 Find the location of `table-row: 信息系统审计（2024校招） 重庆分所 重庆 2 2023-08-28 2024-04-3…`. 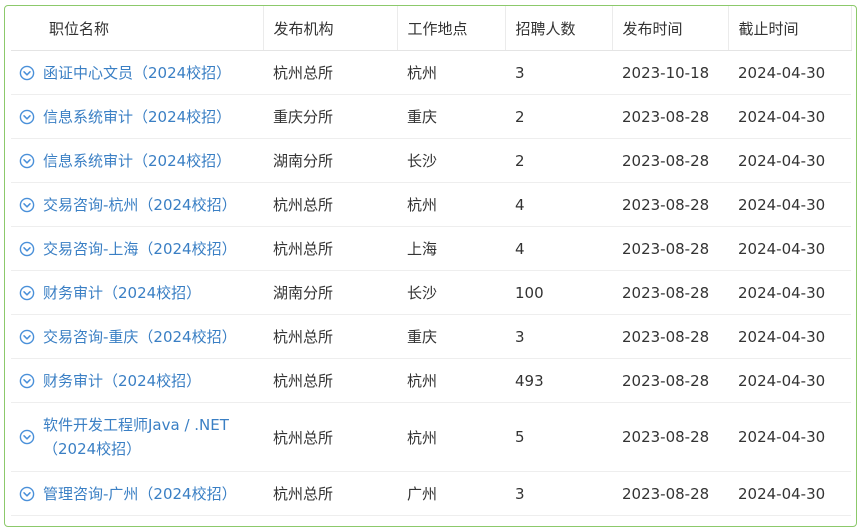

table-row: 信息系统审计（2024校招） 重庆分所 重庆 2 2023-08-28 2024-04-3… is located at coordinates (431, 116).